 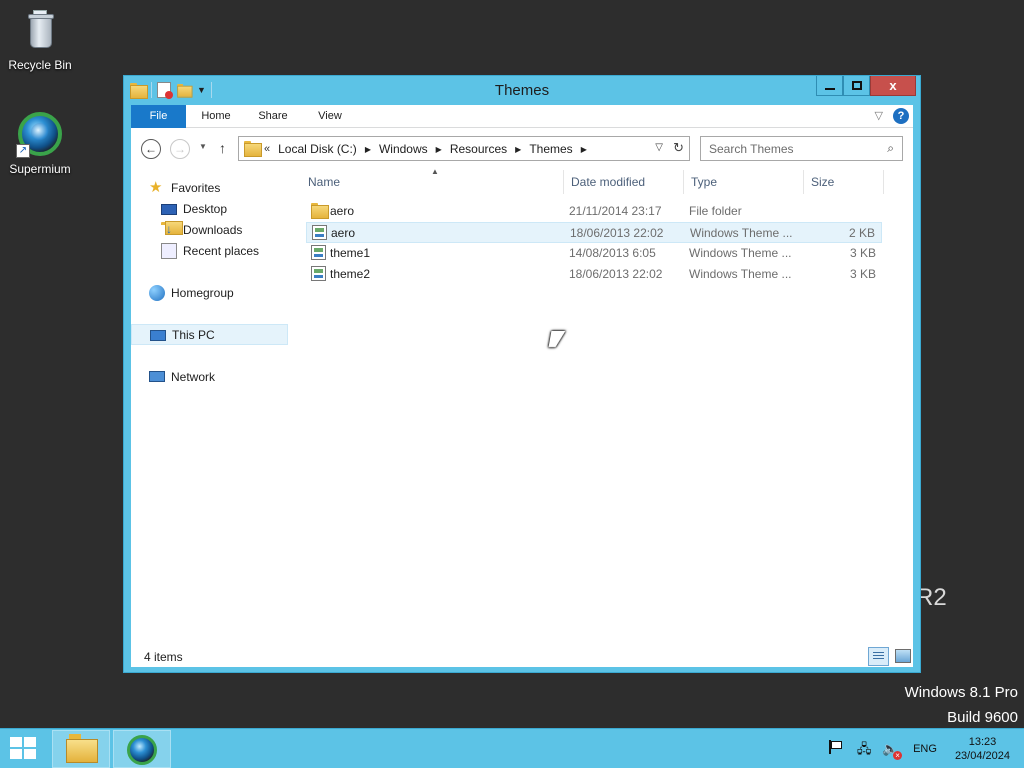 I want to click on taskbar-supermium, so click(x=142, y=749).